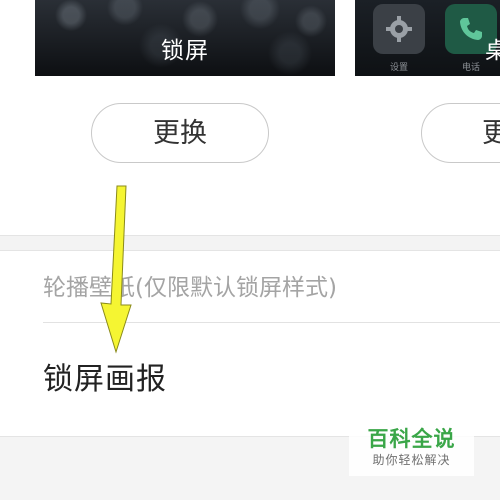 The image size is (500, 500). What do you see at coordinates (427, 38) in the screenshot?
I see `home-screen-preview: 设置 电话 桌` at bounding box center [427, 38].